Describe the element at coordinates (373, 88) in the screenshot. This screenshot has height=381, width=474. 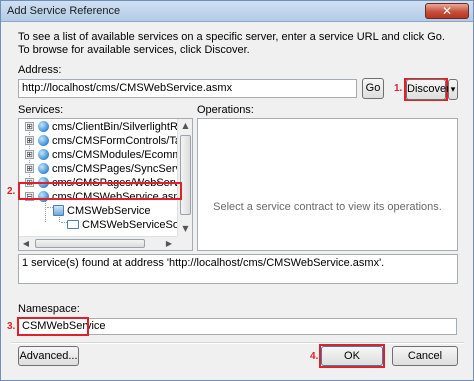
I see `go-button: Go` at that location.